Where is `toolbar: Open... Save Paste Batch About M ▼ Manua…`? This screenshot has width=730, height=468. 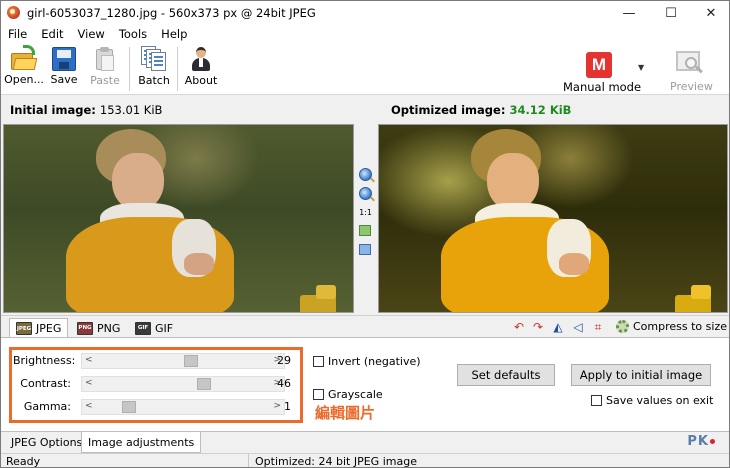 toolbar: Open... Save Paste Batch About M ▼ Manua… is located at coordinates (365, 69).